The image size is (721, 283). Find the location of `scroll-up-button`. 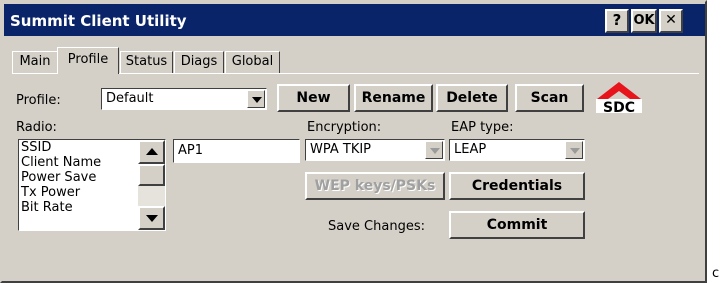

scroll-up-button is located at coordinates (151, 152).